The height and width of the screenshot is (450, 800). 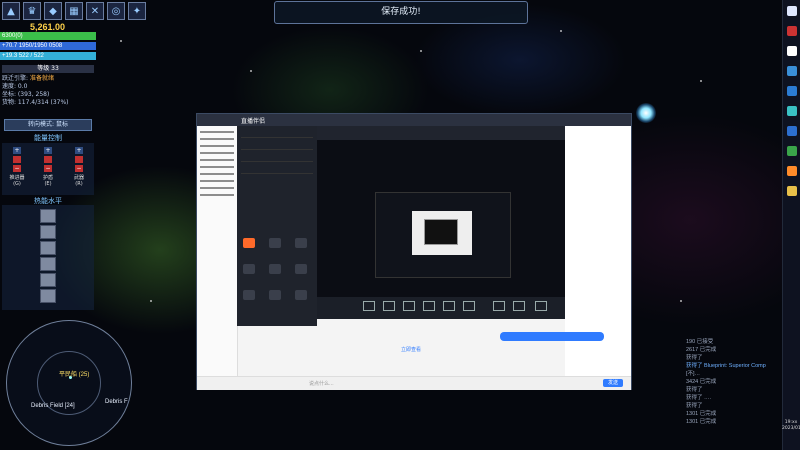 What do you see at coordinates (48, 46) in the screenshot?
I see `shield-bar: +70.7 1950/1950 0508` at bounding box center [48, 46].